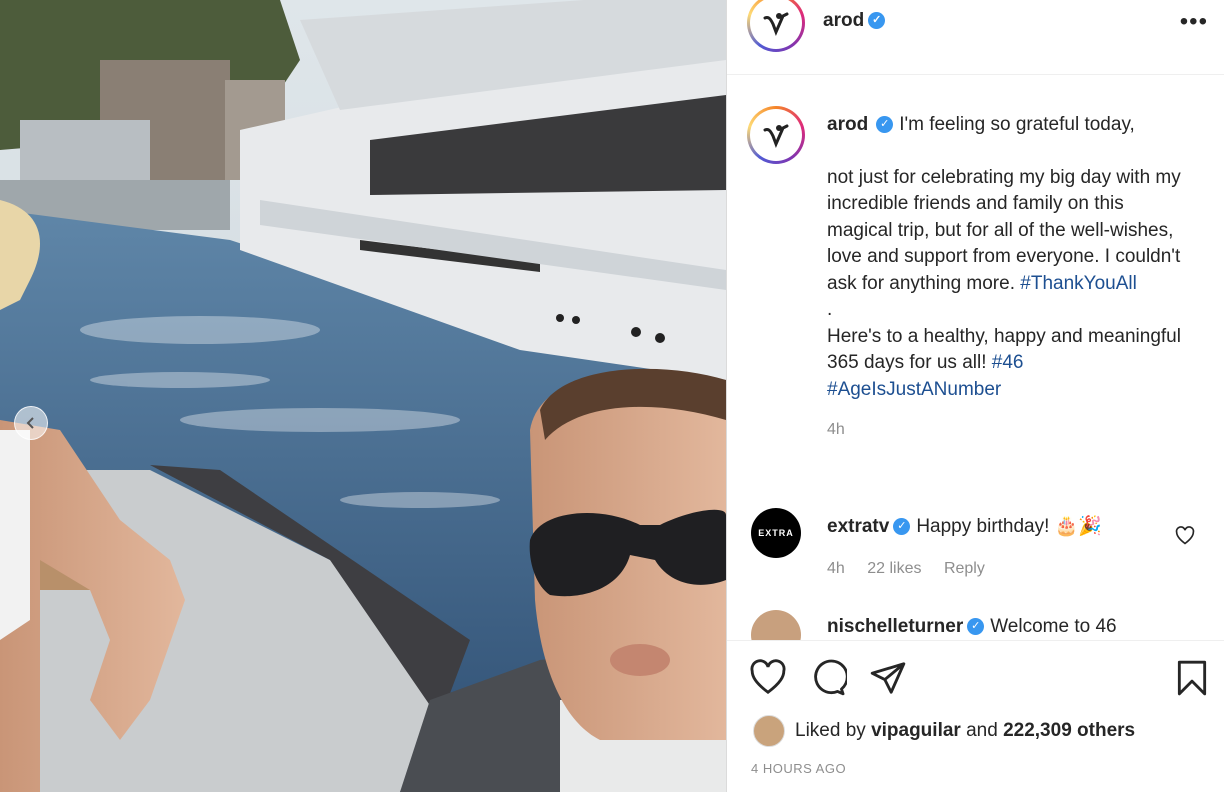 Image resolution: width=1224 pixels, height=793 pixels. What do you see at coordinates (894, 568) in the screenshot?
I see `comment-likes: 22 likes` at bounding box center [894, 568].